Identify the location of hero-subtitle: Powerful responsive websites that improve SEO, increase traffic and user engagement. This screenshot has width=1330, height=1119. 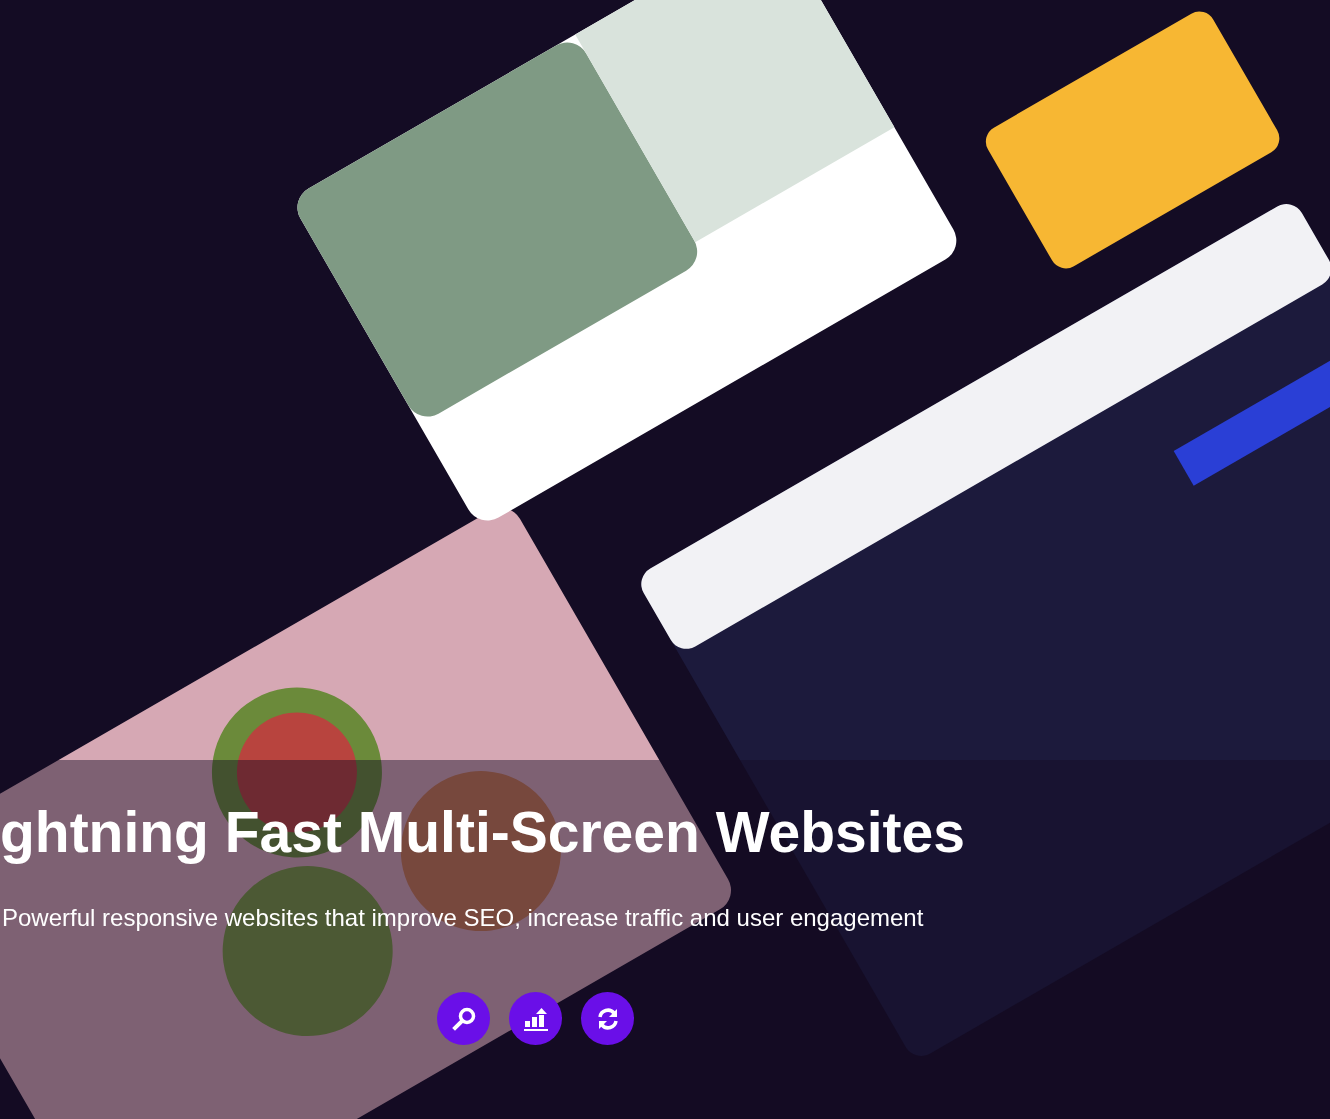
(462, 918).